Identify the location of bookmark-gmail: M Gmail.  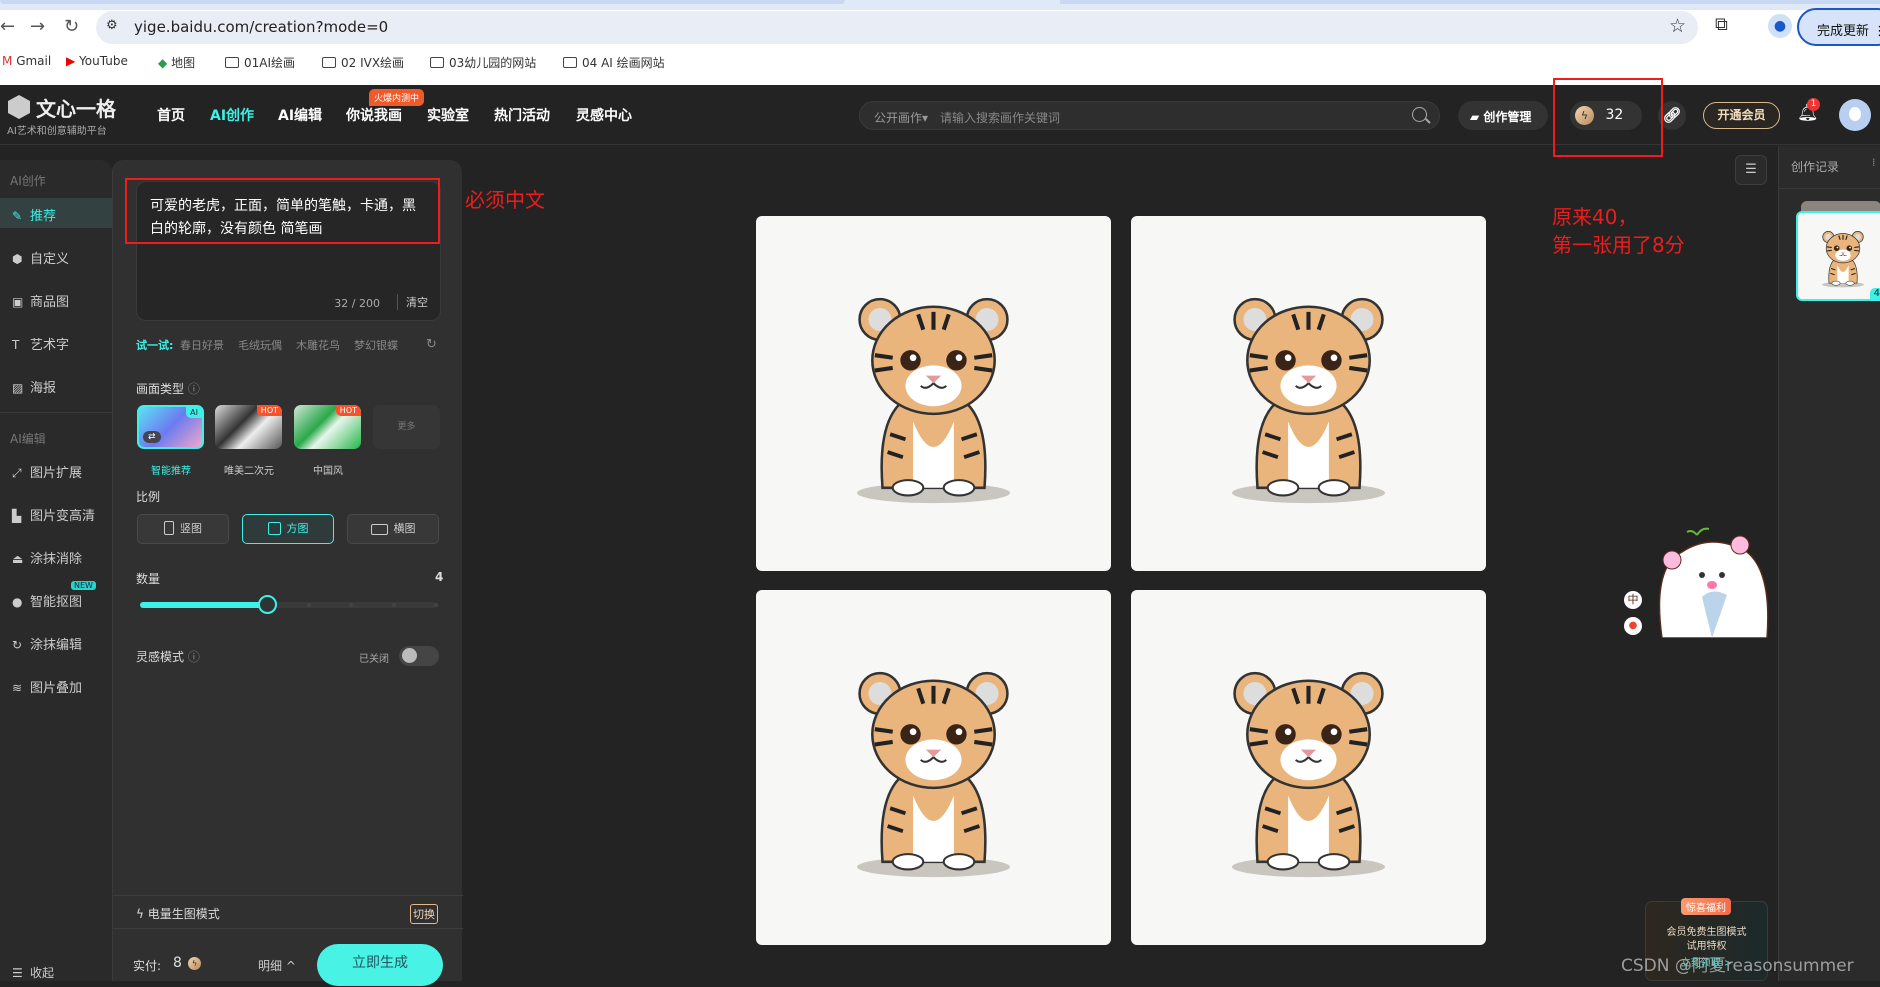
(26, 61).